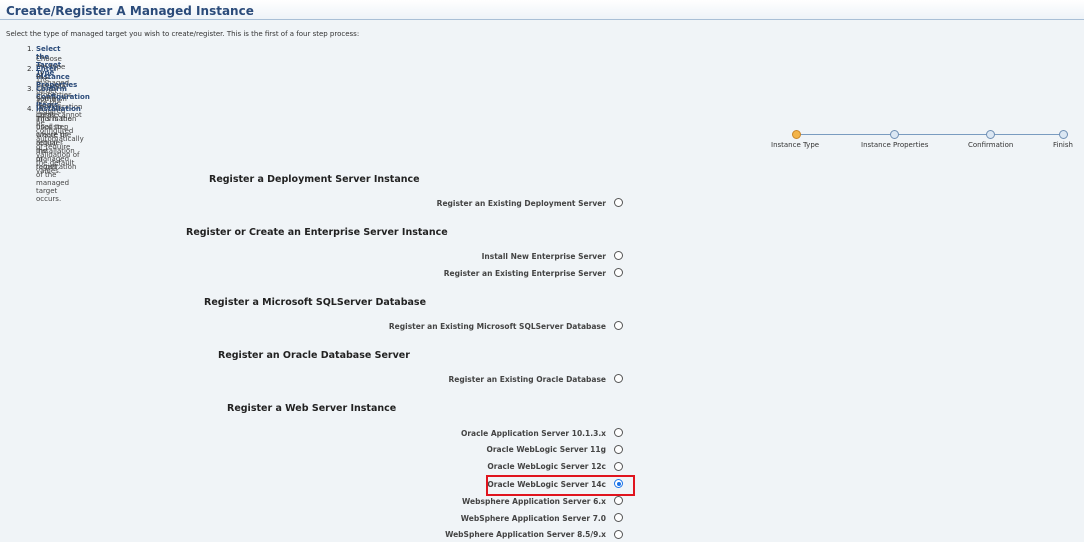 This screenshot has height=542, width=1084. I want to click on section-title-deployment-server: Register a Deployment Server Instance, so click(314, 179).